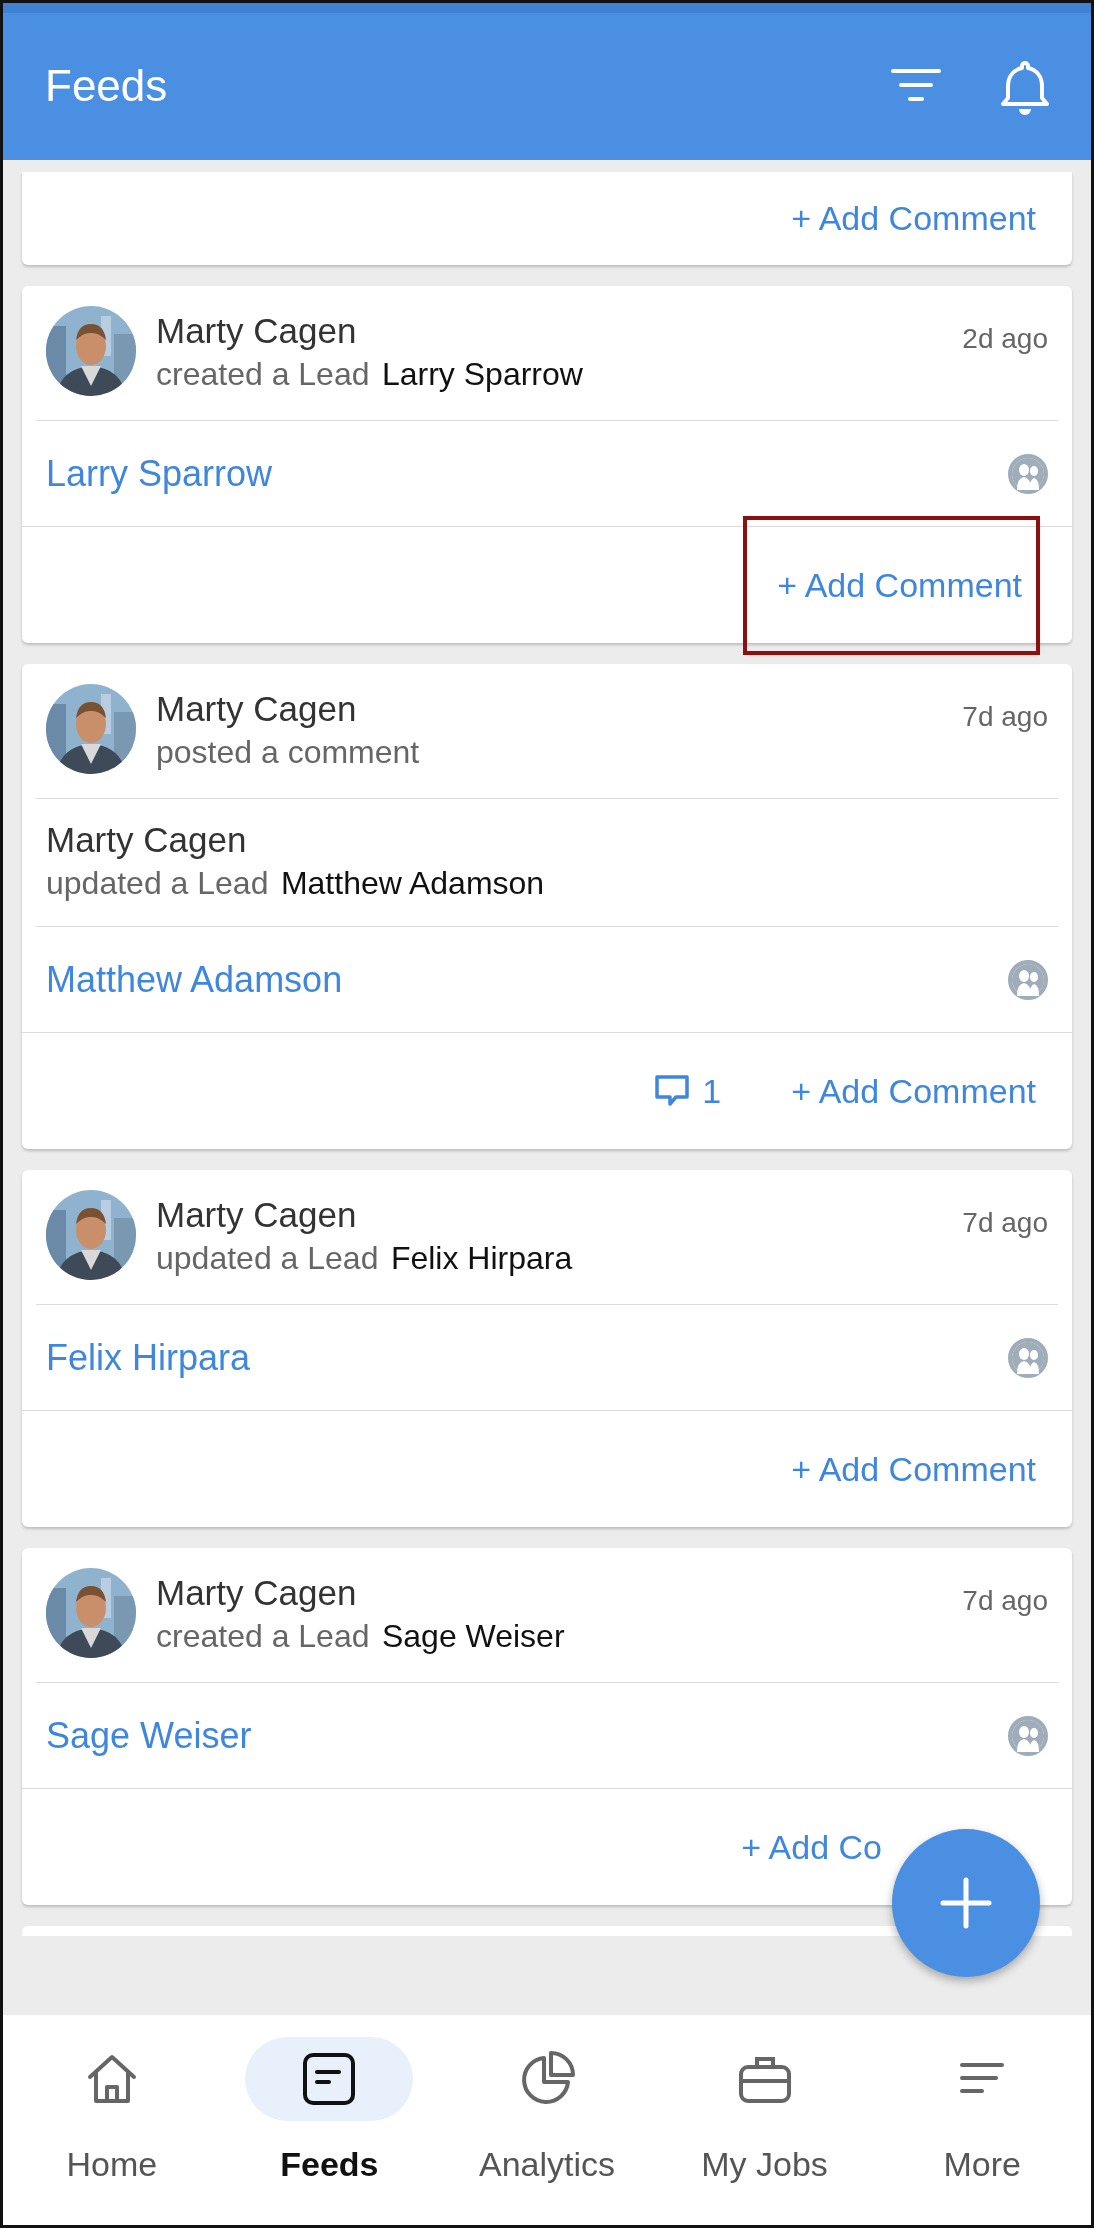  What do you see at coordinates (412, 882) in the screenshot?
I see `lead-name: Matthew Adamson` at bounding box center [412, 882].